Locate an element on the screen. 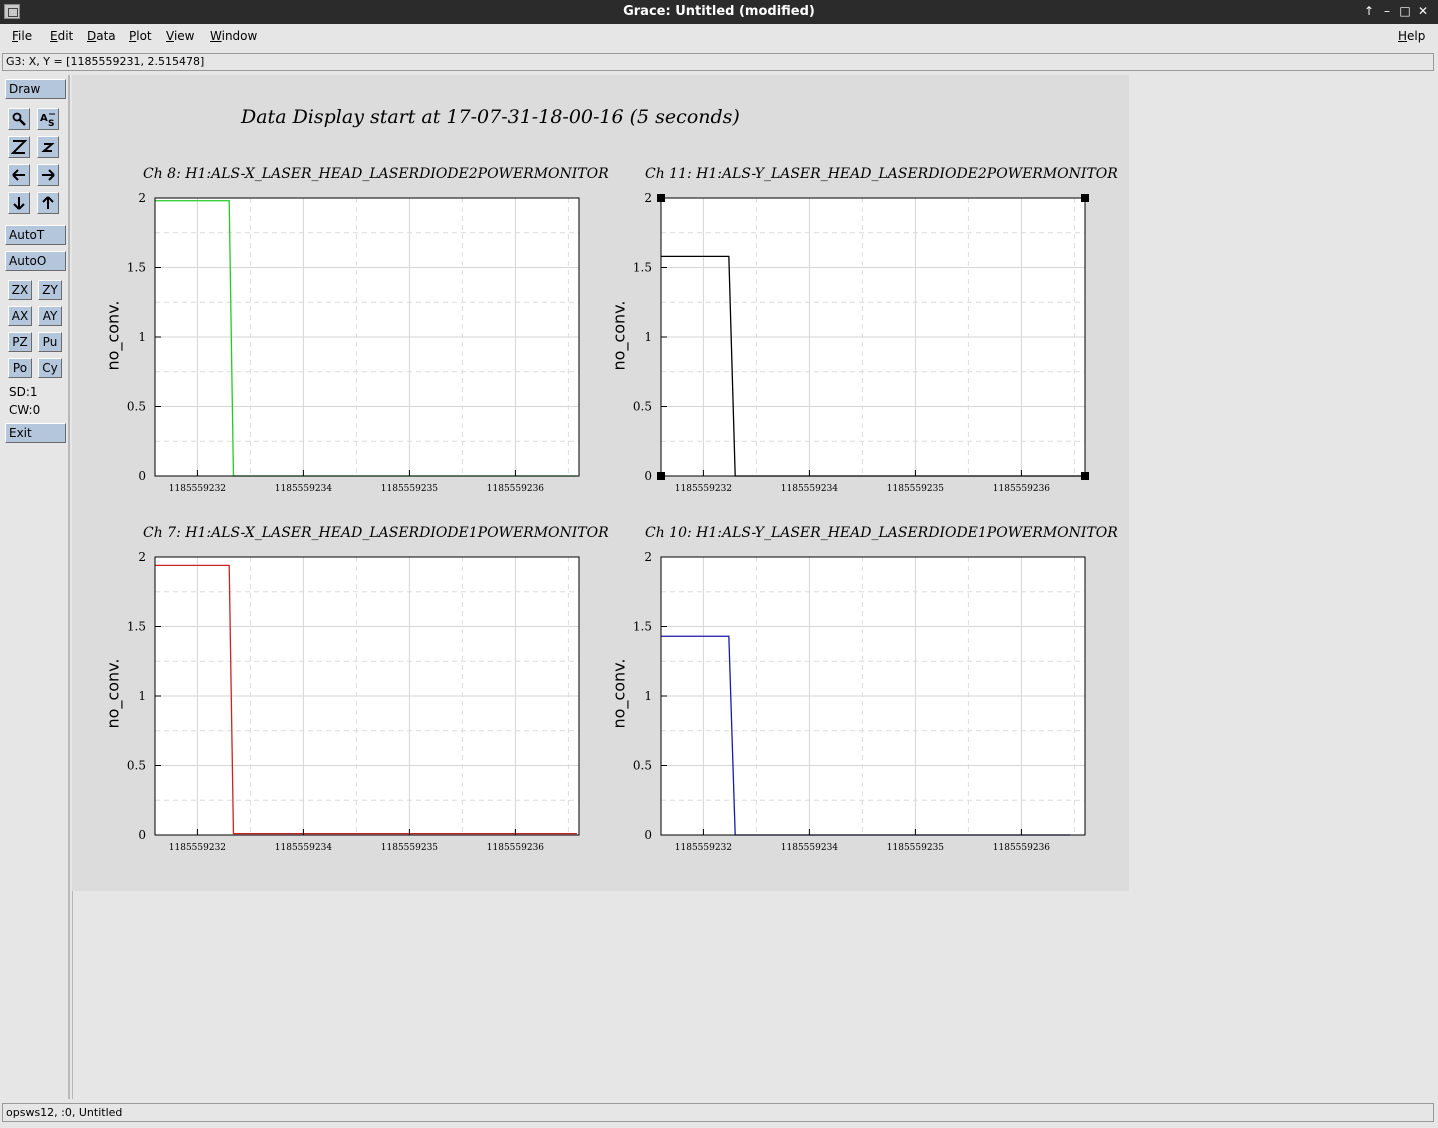 Image resolution: width=1438 pixels, height=1128 pixels. menu-view: View is located at coordinates (180, 36).